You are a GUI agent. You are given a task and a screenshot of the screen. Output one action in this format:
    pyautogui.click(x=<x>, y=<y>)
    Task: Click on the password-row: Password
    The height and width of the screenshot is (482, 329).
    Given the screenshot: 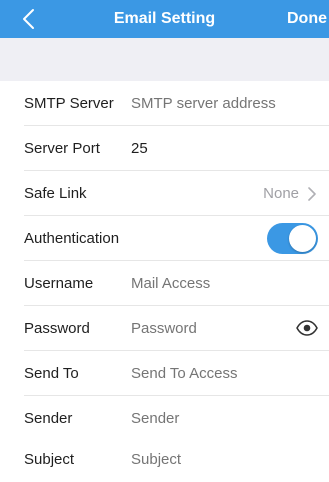 What is the action you would take?
    pyautogui.click(x=164, y=328)
    